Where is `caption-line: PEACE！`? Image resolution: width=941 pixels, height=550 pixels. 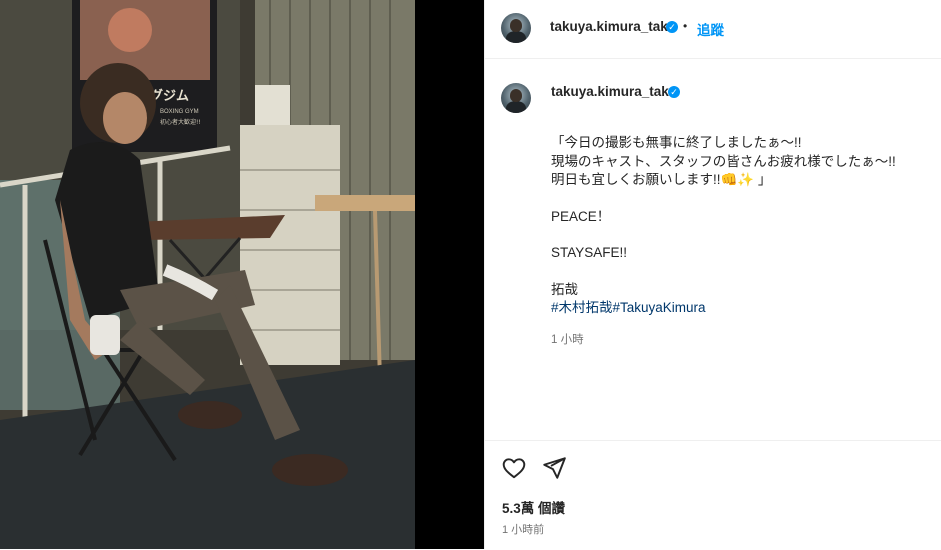 caption-line: PEACE！ is located at coordinates (581, 216).